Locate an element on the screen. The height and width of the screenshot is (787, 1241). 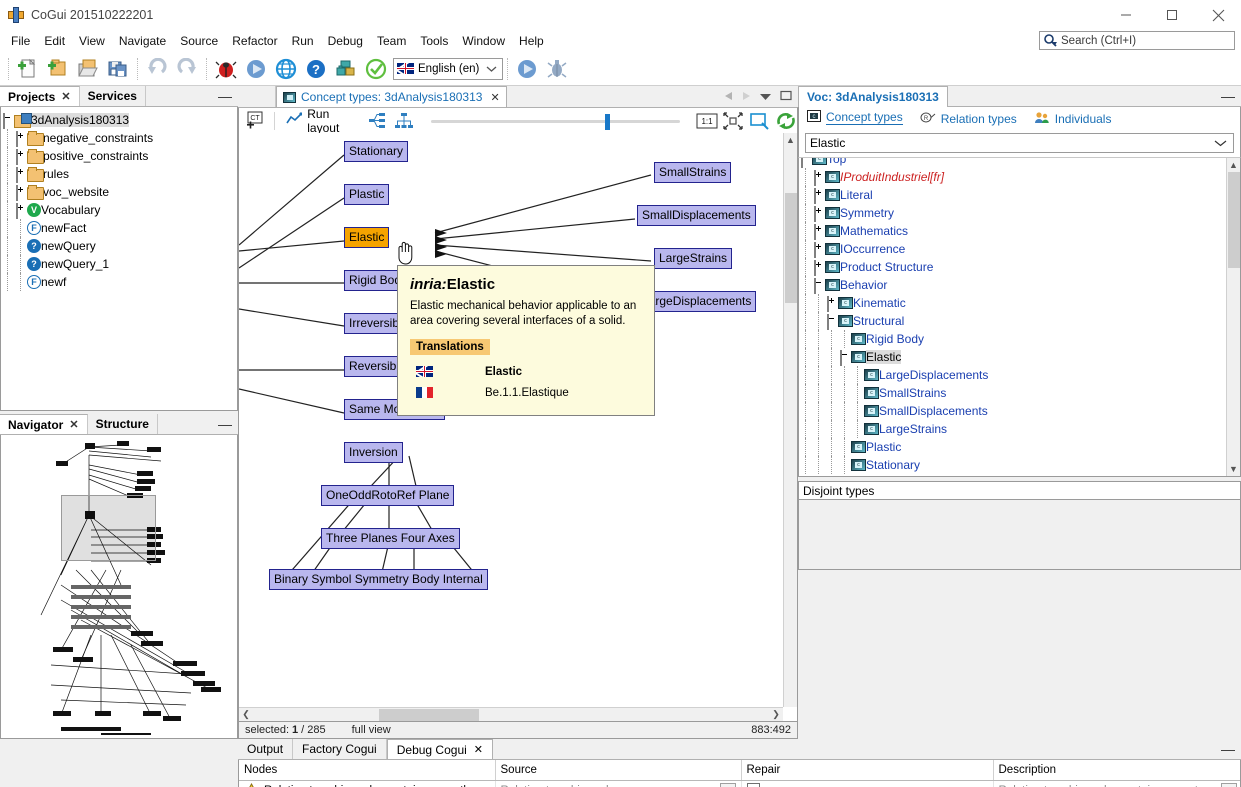
graph-vertical-scrollbar: ▲ is located at coordinates (790, 420).